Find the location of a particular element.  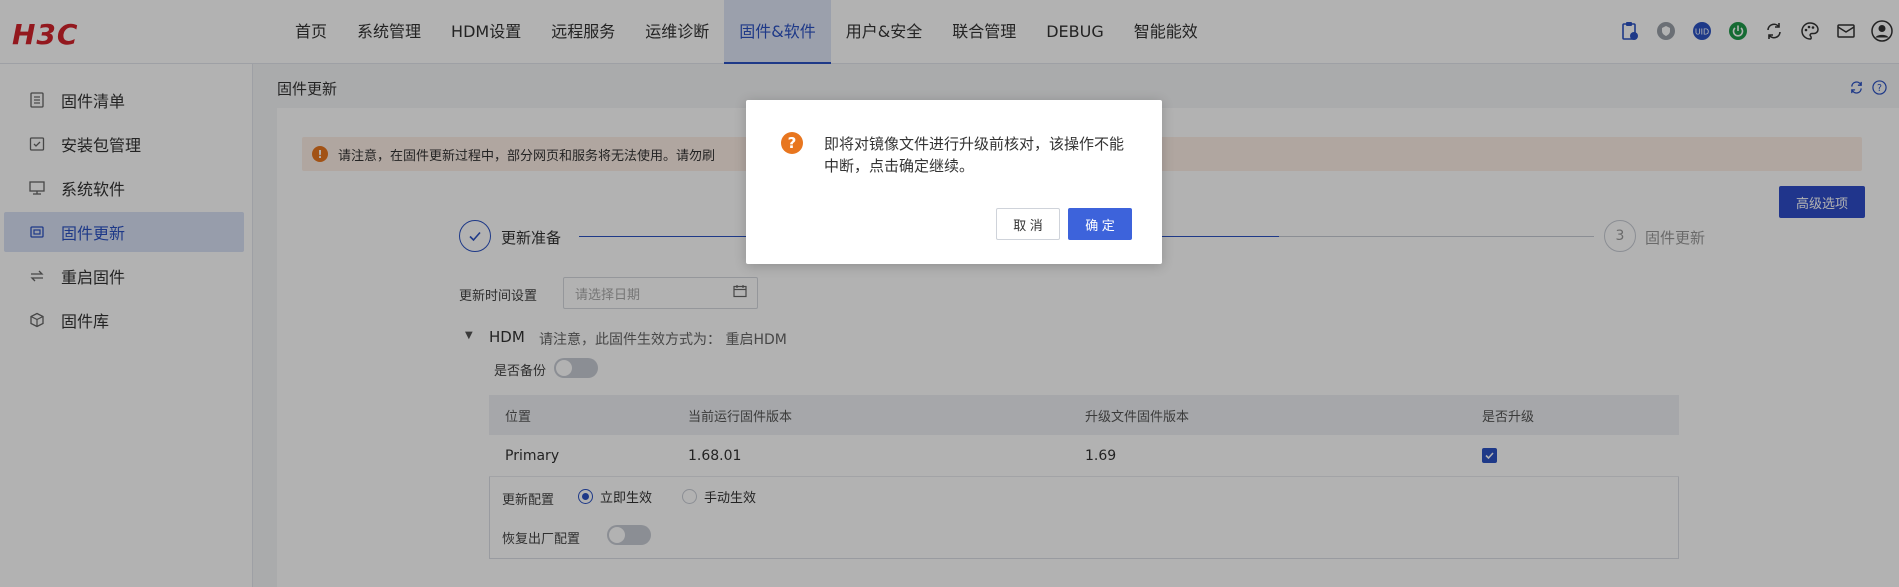

cancel-button: 取 消 is located at coordinates (1028, 224).